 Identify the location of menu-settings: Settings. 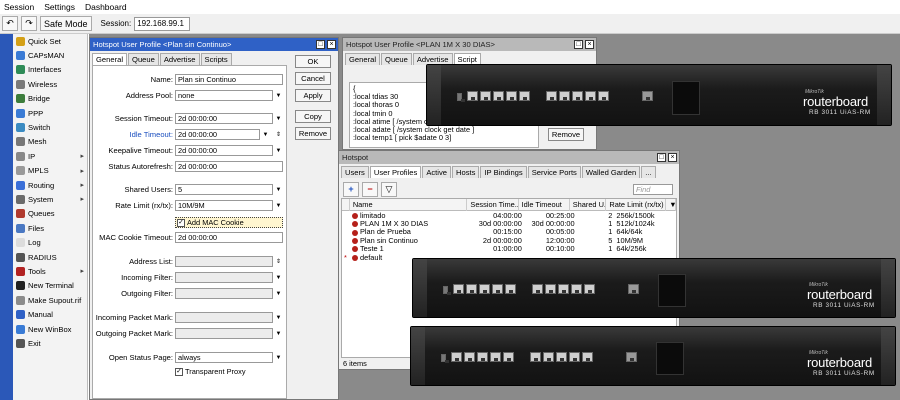
(59, 7).